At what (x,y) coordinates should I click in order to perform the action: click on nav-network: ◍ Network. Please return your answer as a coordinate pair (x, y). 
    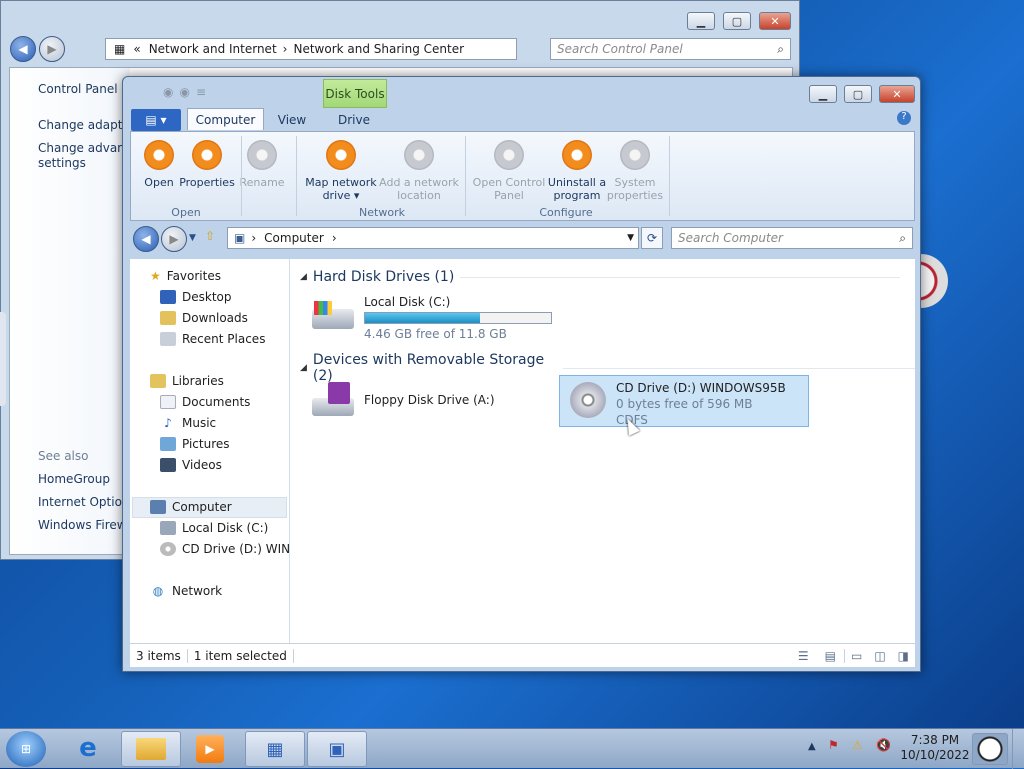
    Looking at the image, I should click on (186, 591).